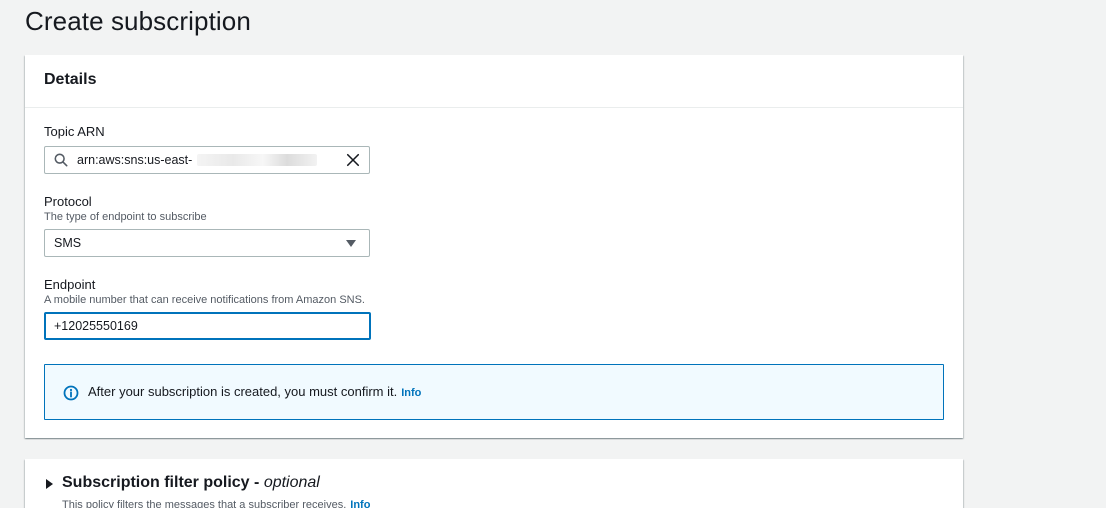  What do you see at coordinates (291, 482) in the screenshot?
I see `filter-policy-optional: optional` at bounding box center [291, 482].